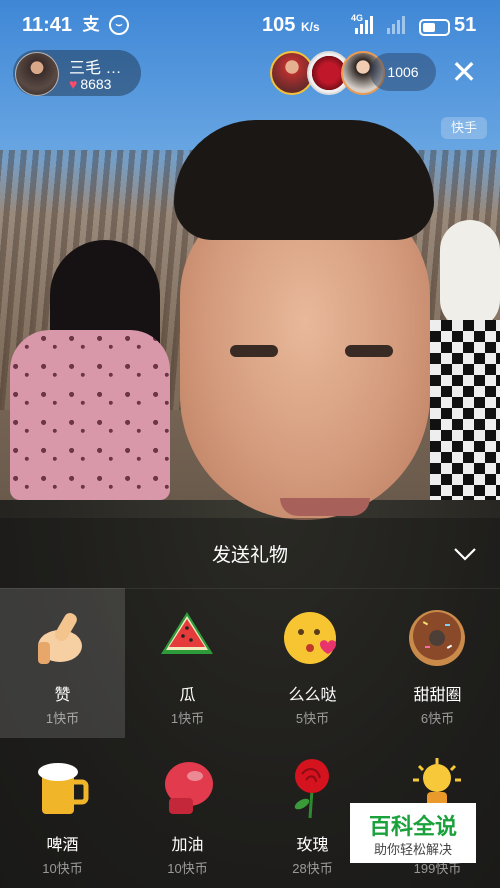  What do you see at coordinates (310, 638) in the screenshot?
I see `kiss-face-icon` at bounding box center [310, 638].